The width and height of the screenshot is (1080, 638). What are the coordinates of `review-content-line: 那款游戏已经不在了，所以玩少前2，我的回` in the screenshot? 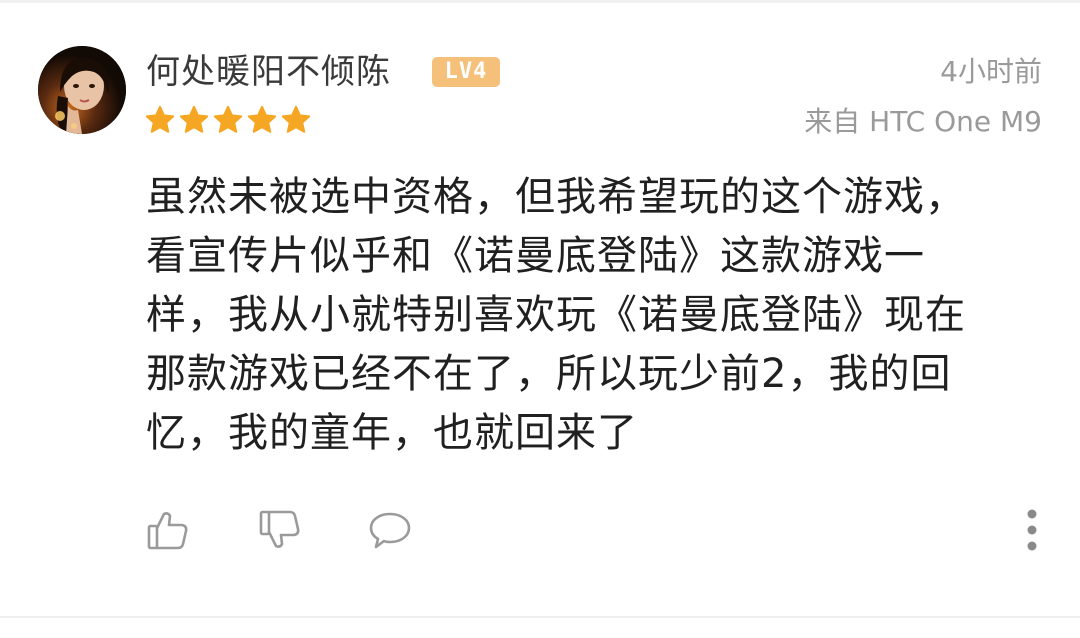 It's located at (549, 374).